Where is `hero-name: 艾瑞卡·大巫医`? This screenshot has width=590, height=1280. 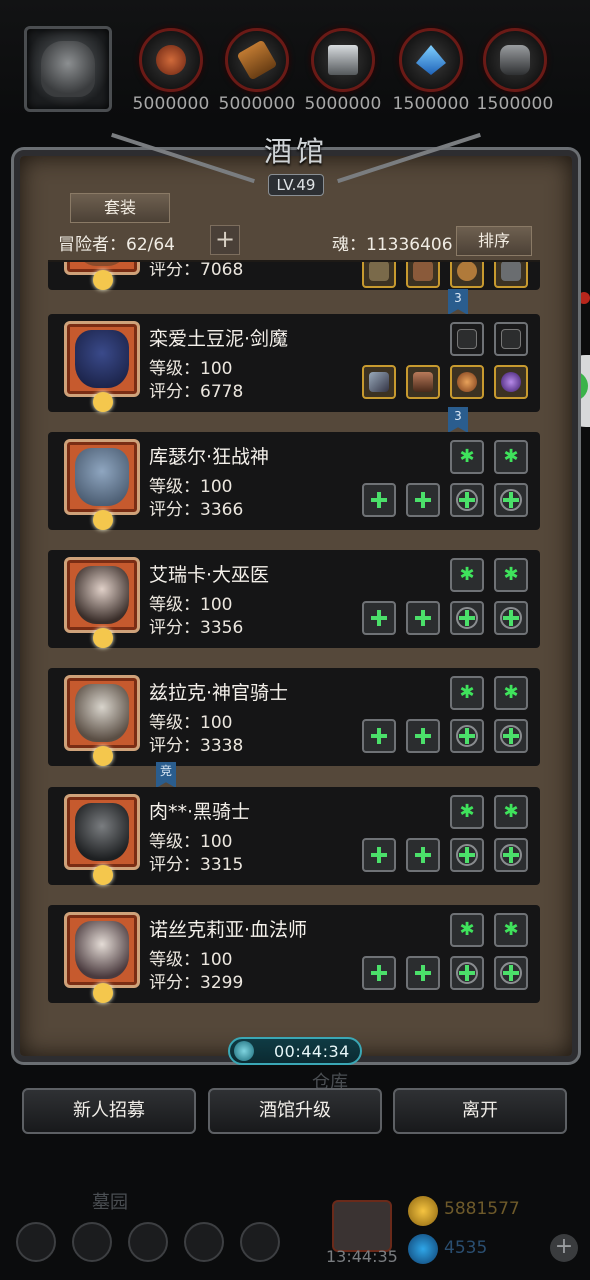 hero-name: 艾瑞卡·大巫医 is located at coordinates (209, 575).